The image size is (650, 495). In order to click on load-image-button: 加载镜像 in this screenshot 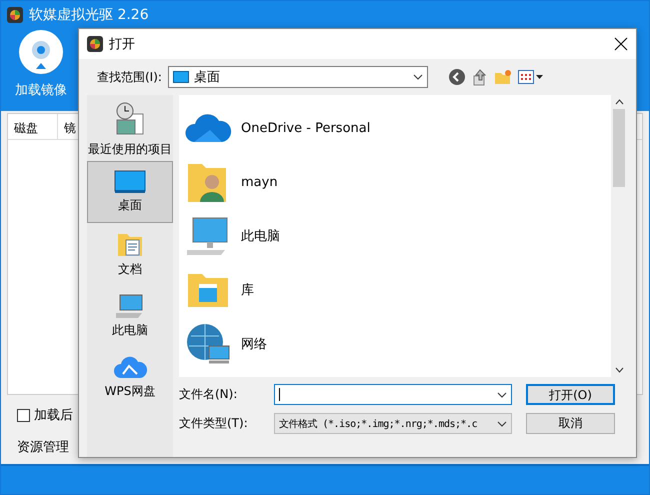, I will do `click(41, 70)`.